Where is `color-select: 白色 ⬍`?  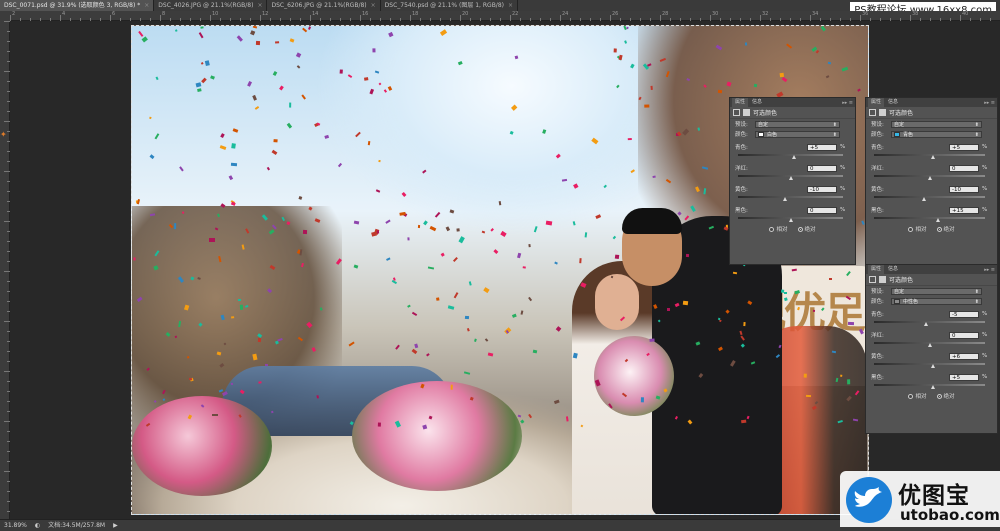 color-select: 白色 ⬍ is located at coordinates (797, 134).